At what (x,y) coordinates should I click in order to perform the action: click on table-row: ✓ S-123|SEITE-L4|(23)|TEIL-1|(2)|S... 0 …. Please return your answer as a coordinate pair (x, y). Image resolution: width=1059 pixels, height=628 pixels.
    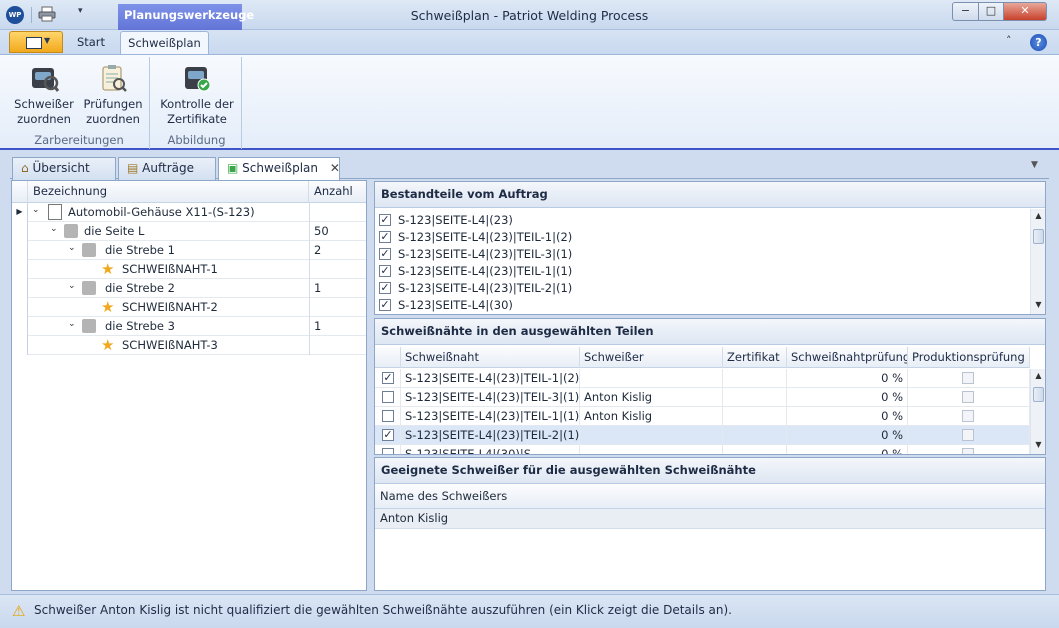
    Looking at the image, I should click on (702, 378).